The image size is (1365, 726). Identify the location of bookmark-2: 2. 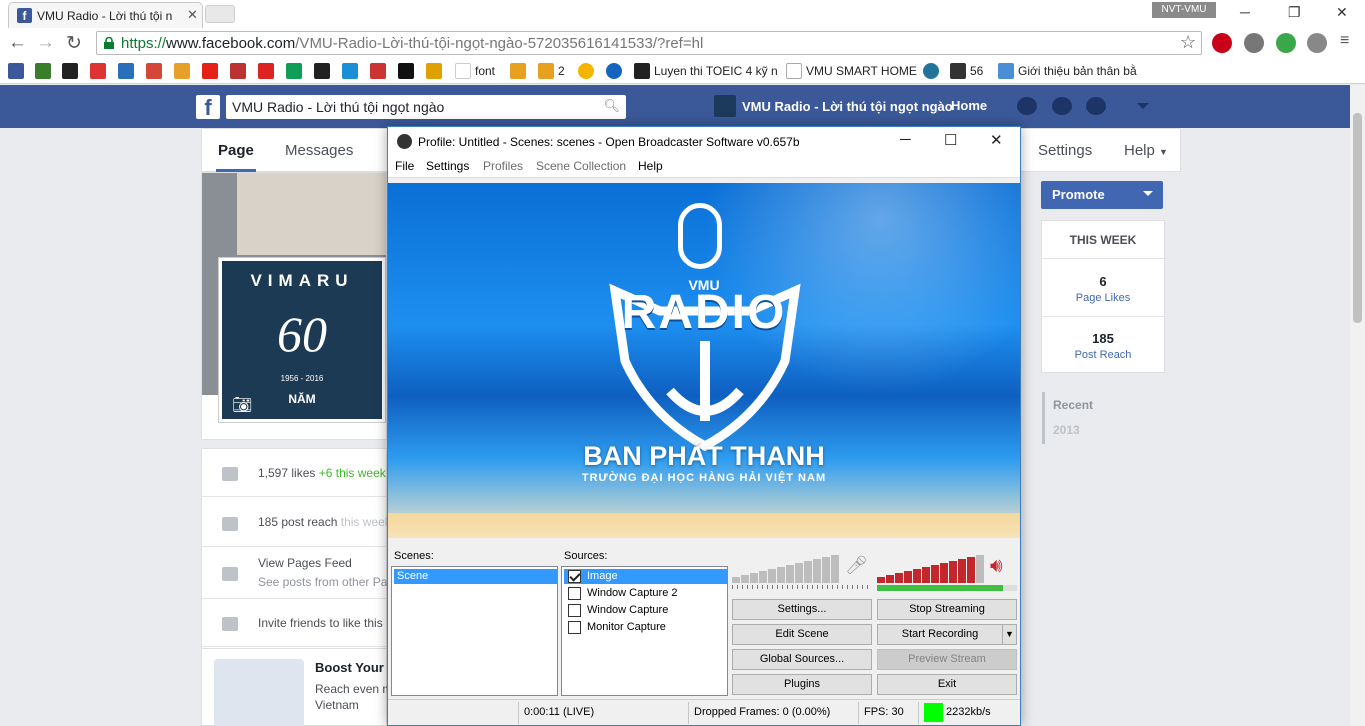
(551, 71).